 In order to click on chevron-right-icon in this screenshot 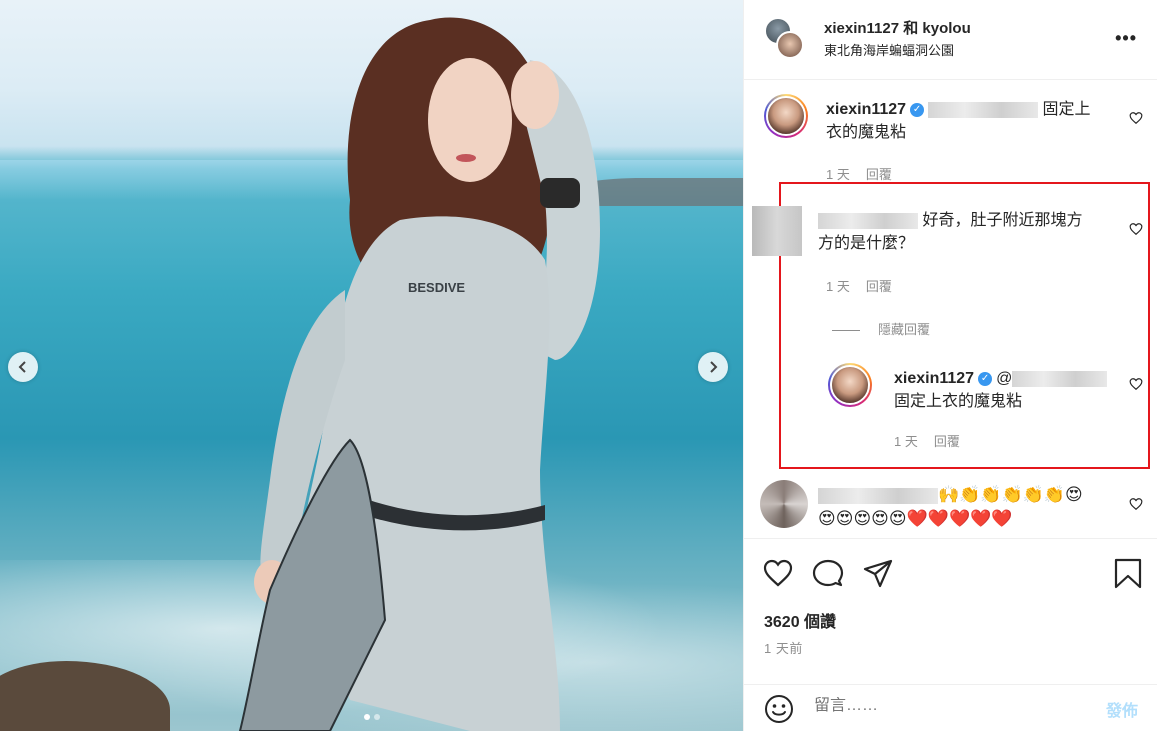, I will do `click(714, 367)`.